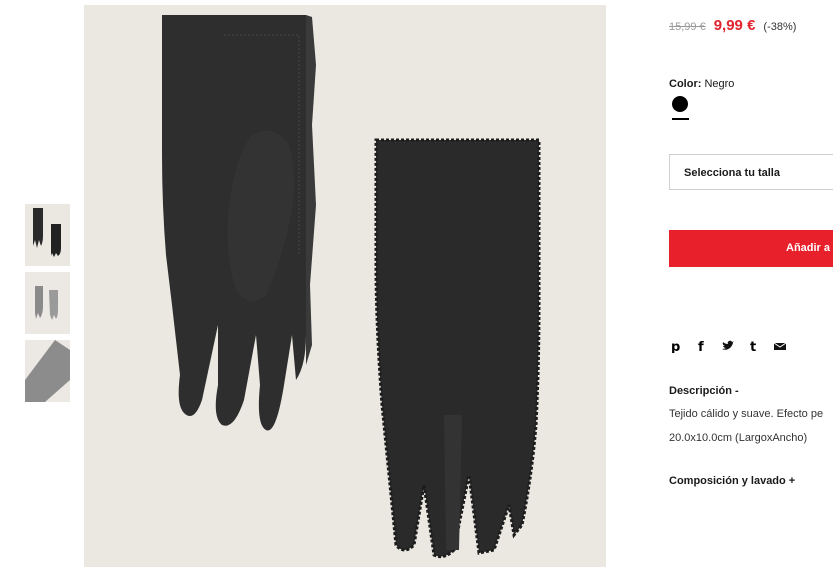  What do you see at coordinates (680, 104) in the screenshot?
I see `color-swatch-black` at bounding box center [680, 104].